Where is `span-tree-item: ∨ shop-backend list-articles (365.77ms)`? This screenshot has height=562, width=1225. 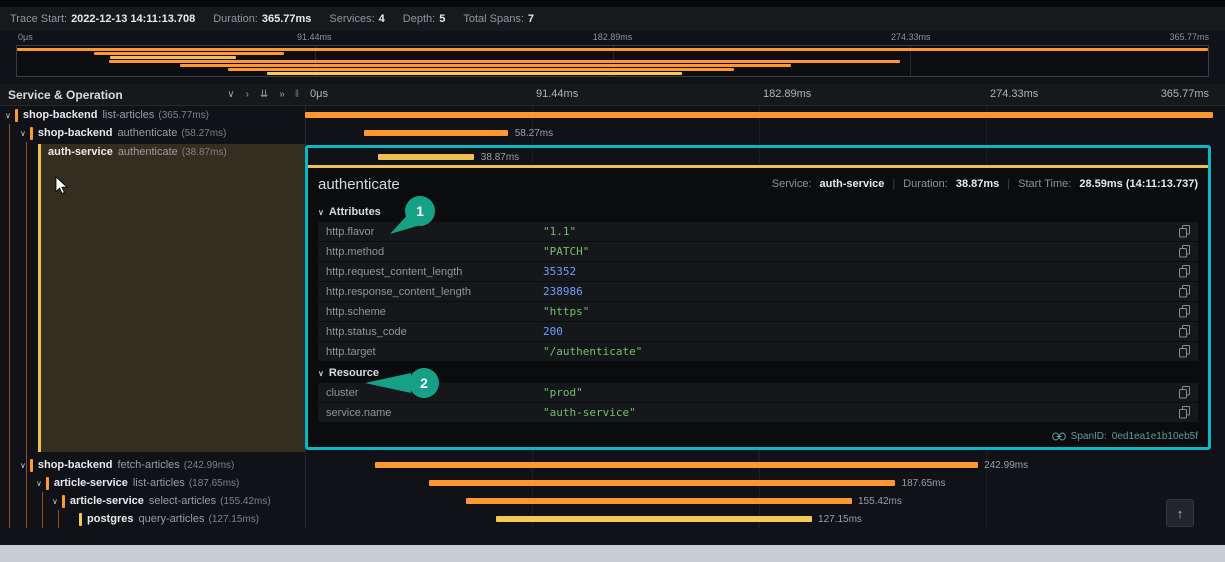
span-tree-item: ∨ shop-backend list-articles (365.77ms) is located at coordinates (152, 115).